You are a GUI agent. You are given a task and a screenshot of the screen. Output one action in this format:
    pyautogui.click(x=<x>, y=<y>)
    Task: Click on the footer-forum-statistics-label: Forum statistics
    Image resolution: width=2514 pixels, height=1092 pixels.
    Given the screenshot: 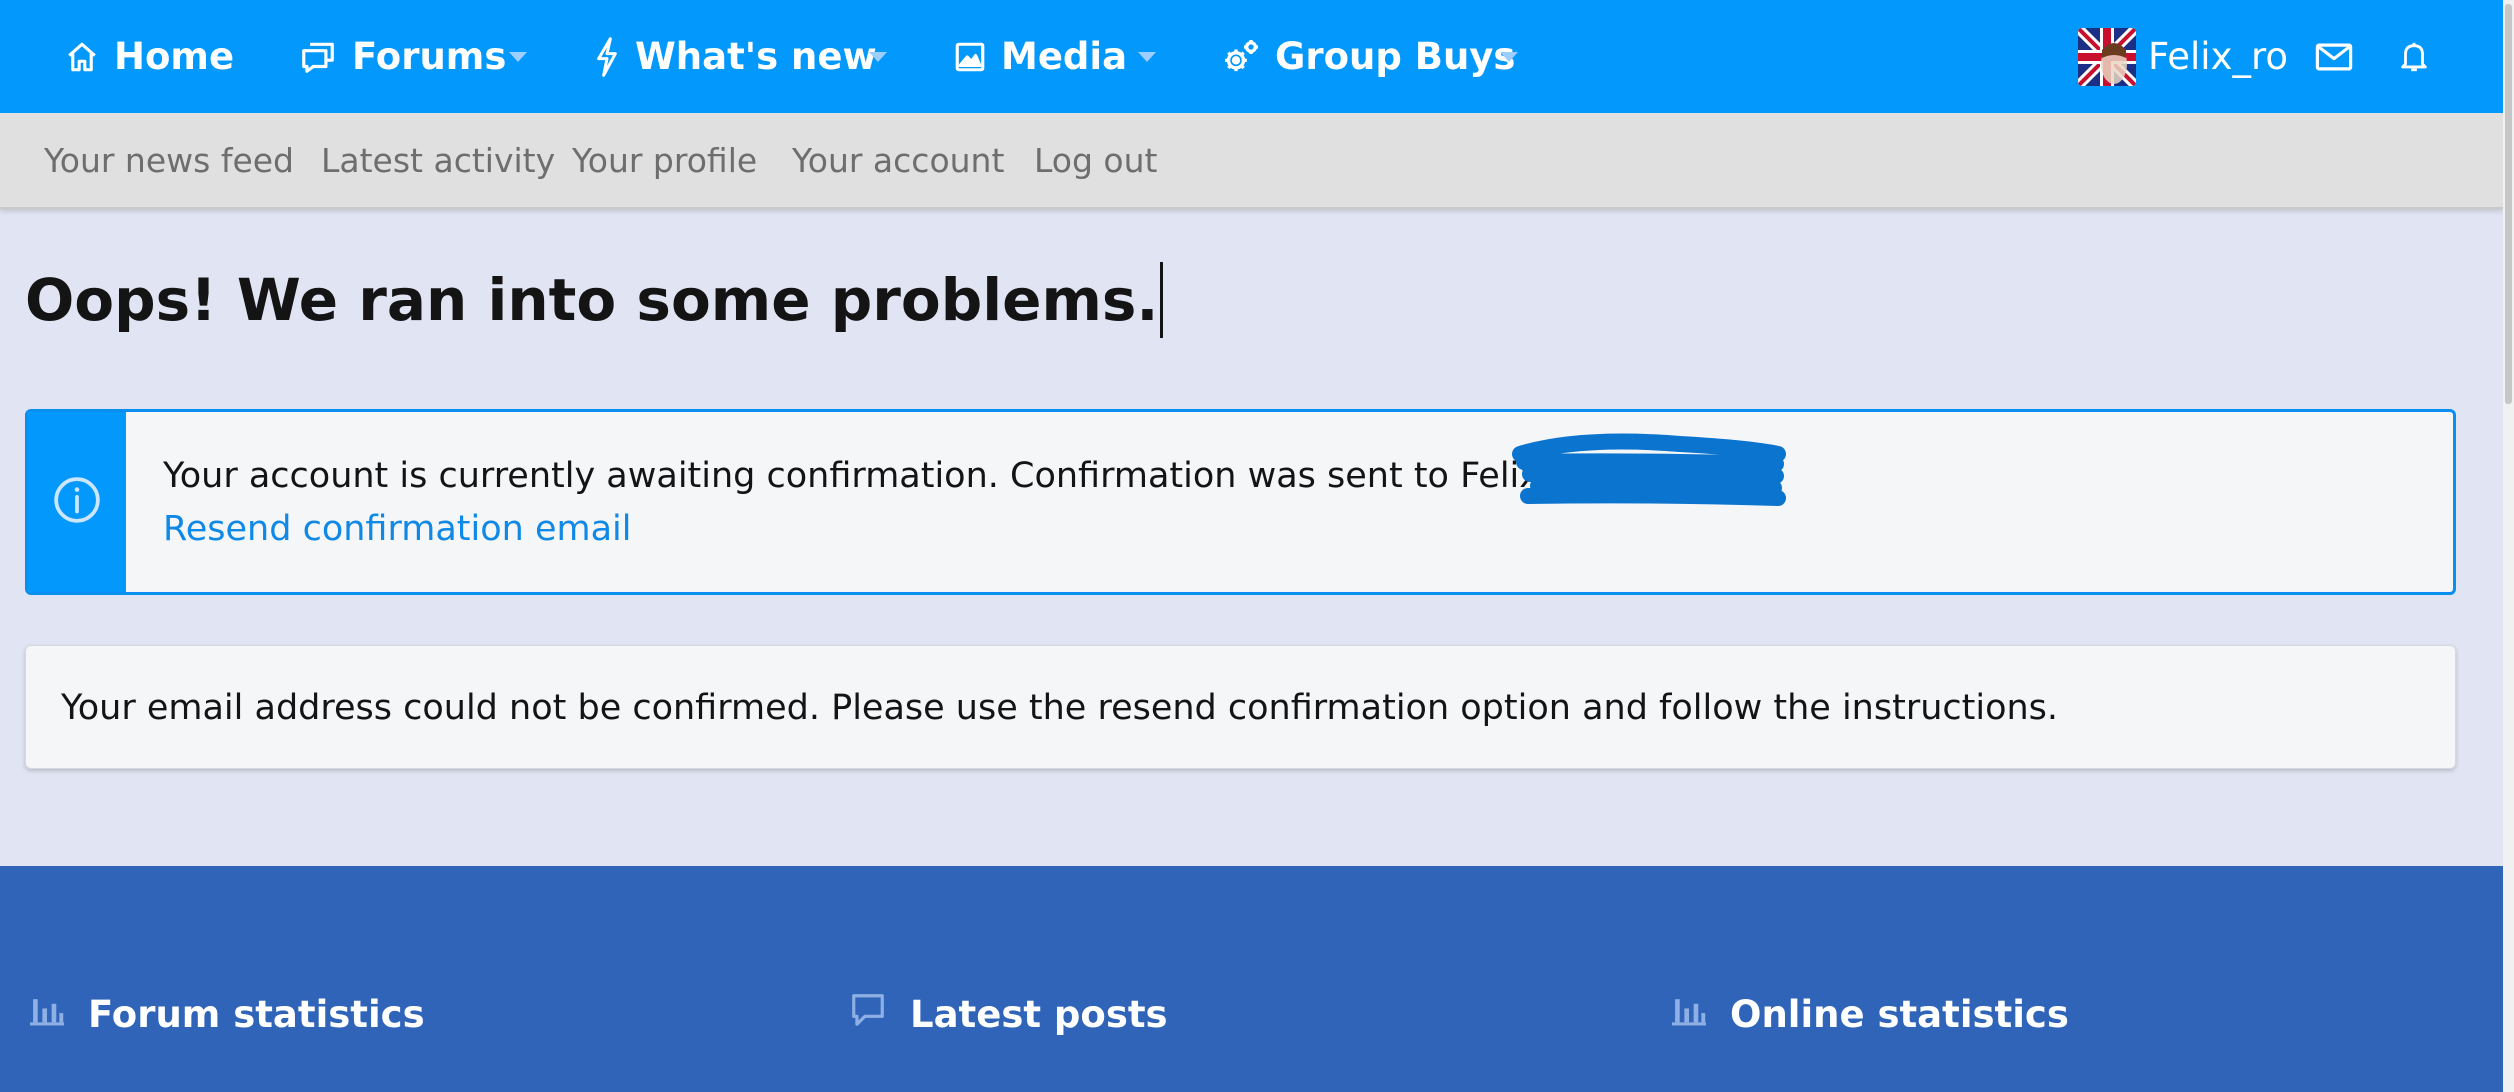 What is the action you would take?
    pyautogui.click(x=256, y=1014)
    